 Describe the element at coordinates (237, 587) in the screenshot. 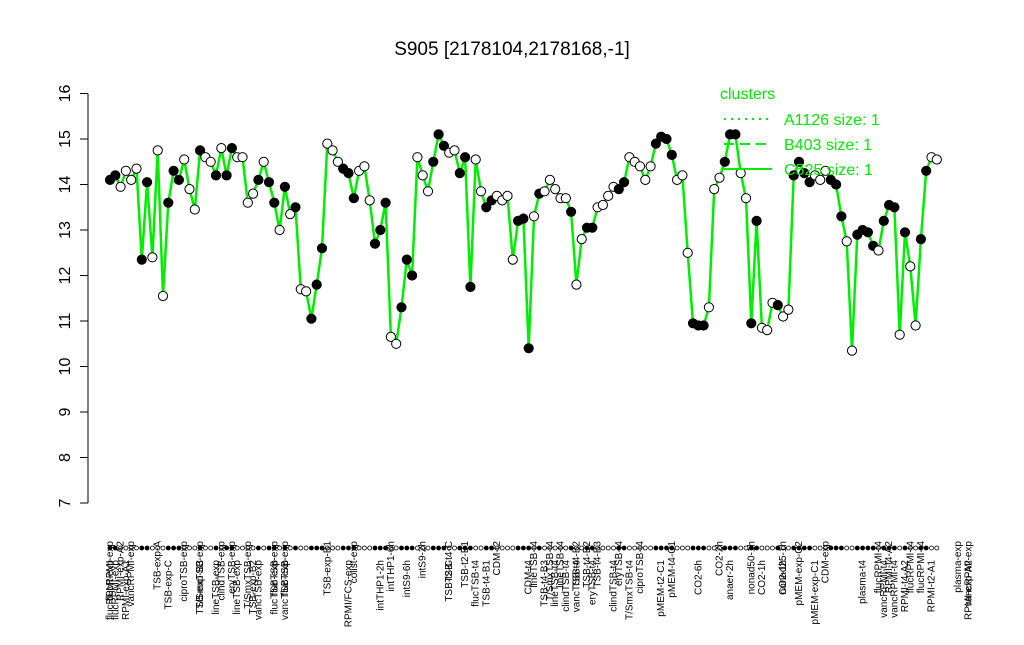

I see `x-tick-label: lineTSB-exp` at that location.